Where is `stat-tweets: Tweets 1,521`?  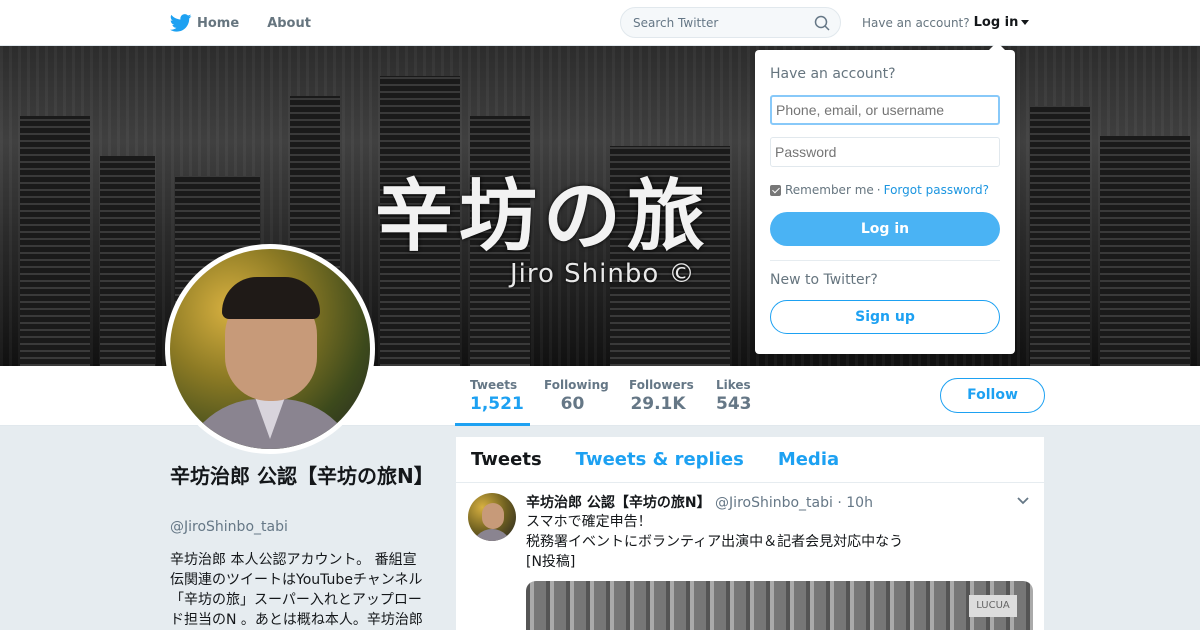 stat-tweets: Tweets 1,521 is located at coordinates (497, 396).